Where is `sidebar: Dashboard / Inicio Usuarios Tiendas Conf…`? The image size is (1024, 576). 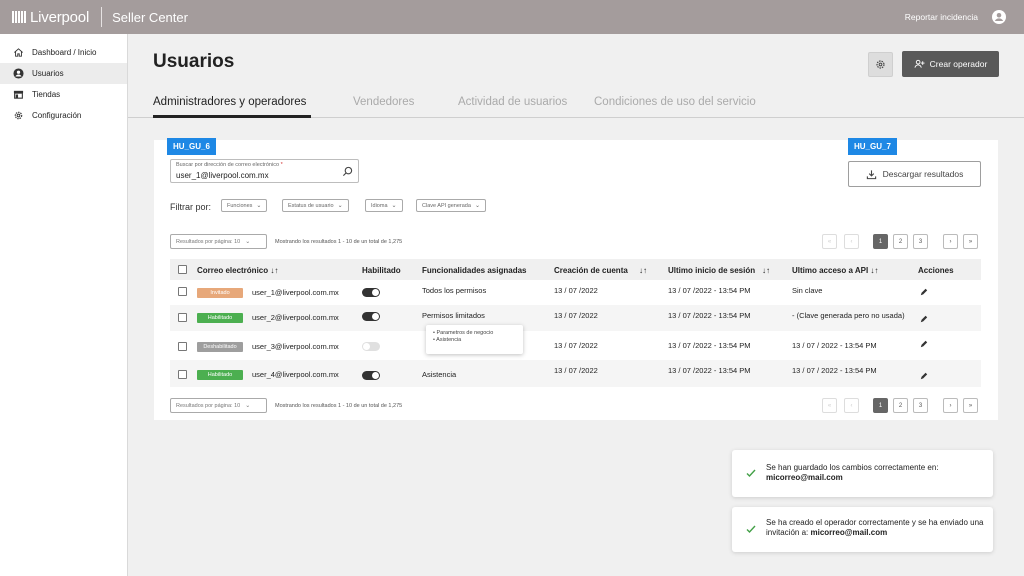
sidebar: Dashboard / Inicio Usuarios Tiendas Conf… is located at coordinates (64, 305).